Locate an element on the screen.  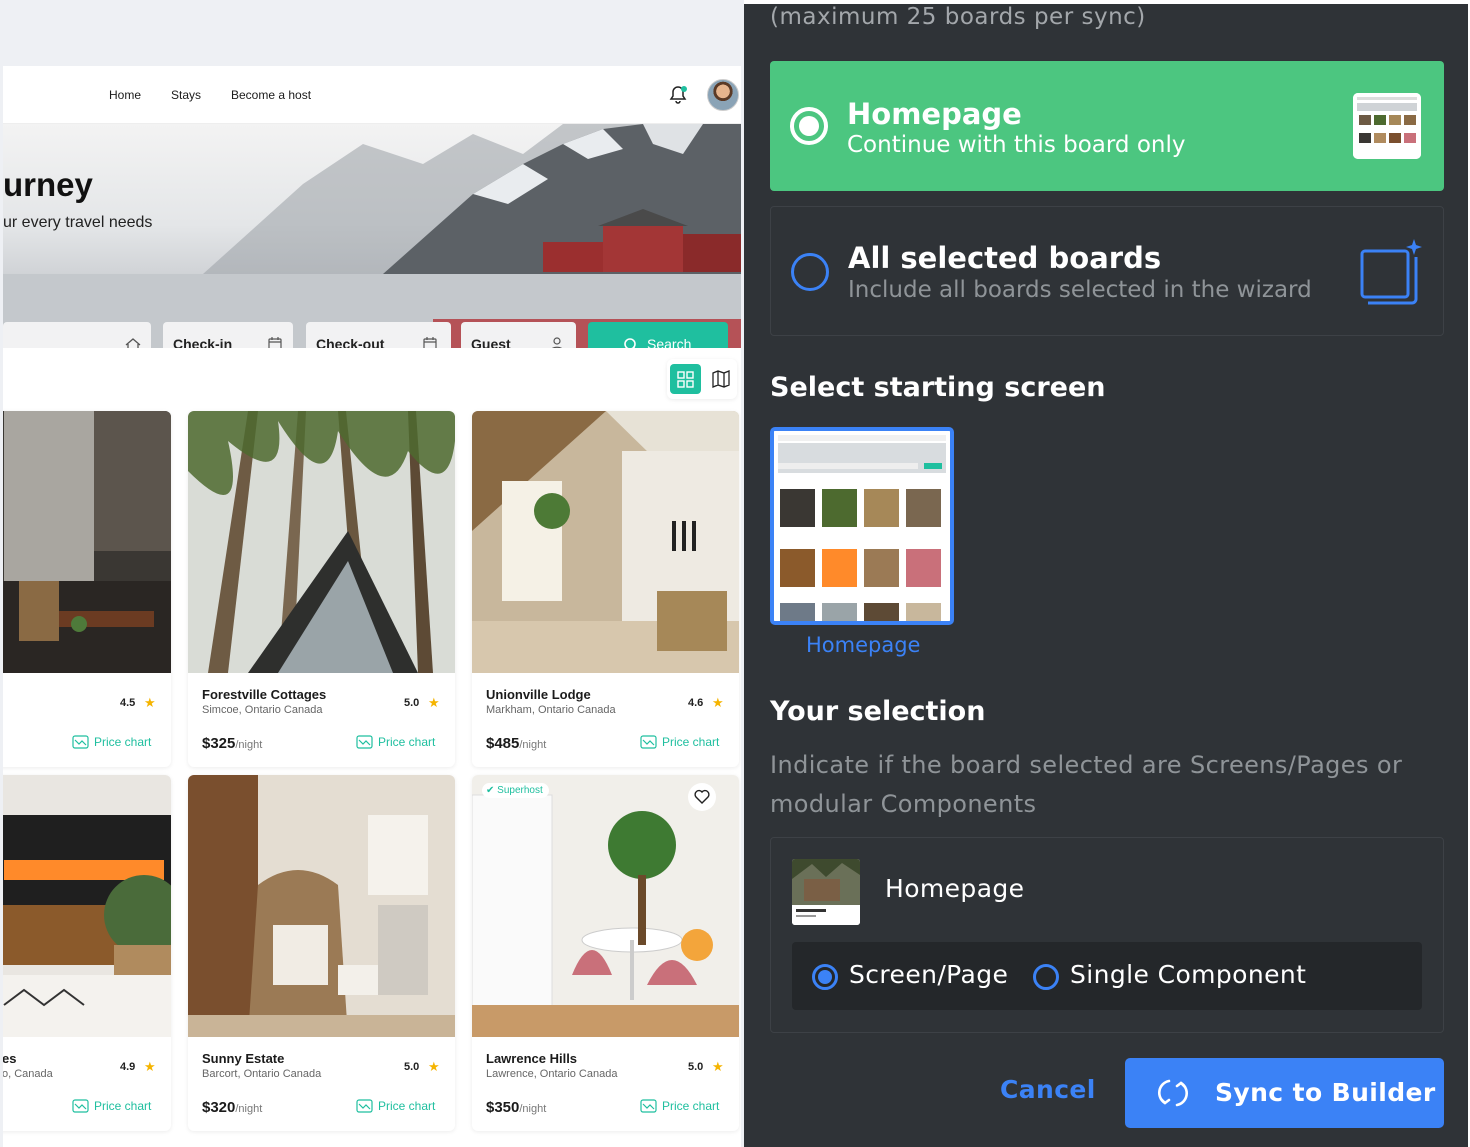
hero-title: urney is located at coordinates (48, 184).